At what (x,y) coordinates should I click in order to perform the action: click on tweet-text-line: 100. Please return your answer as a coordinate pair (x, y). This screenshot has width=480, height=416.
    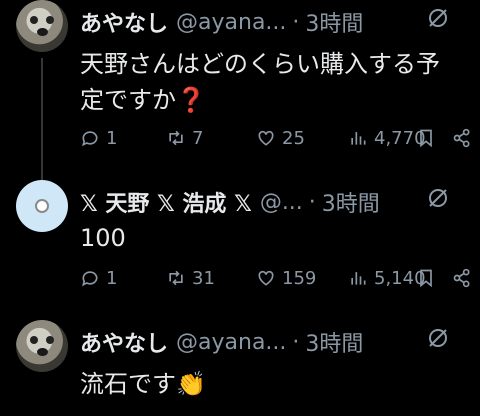
    Looking at the image, I should click on (103, 238).